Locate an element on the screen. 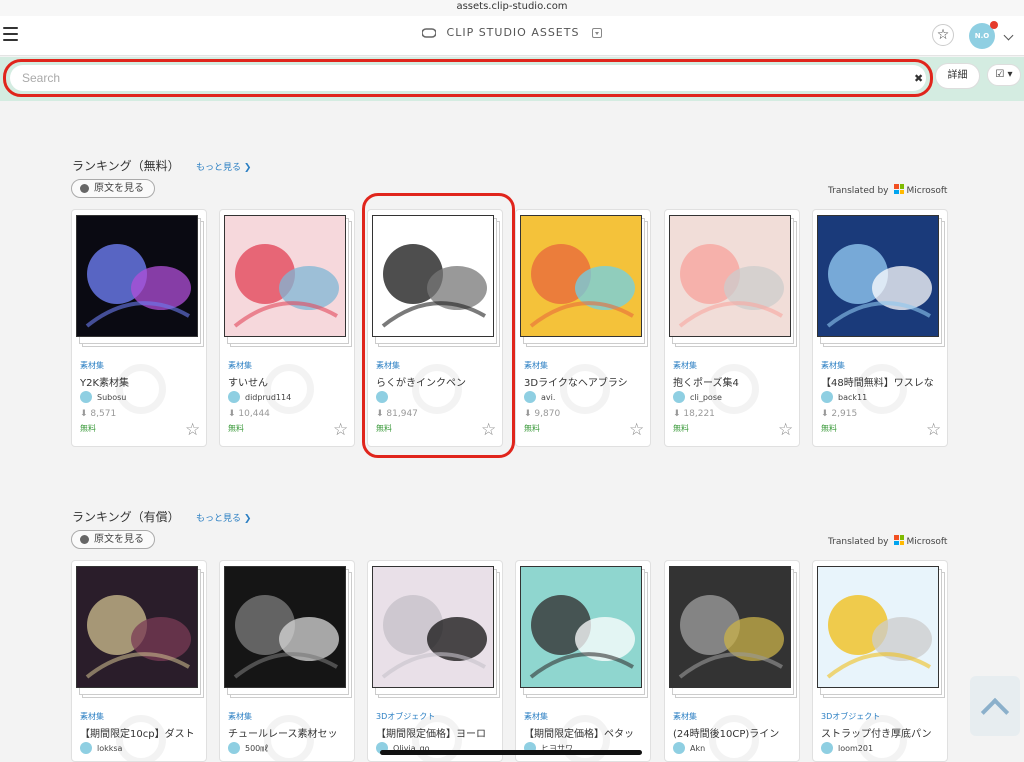 The height and width of the screenshot is (762, 1024). asset-author: 500㎖ is located at coordinates (248, 748).